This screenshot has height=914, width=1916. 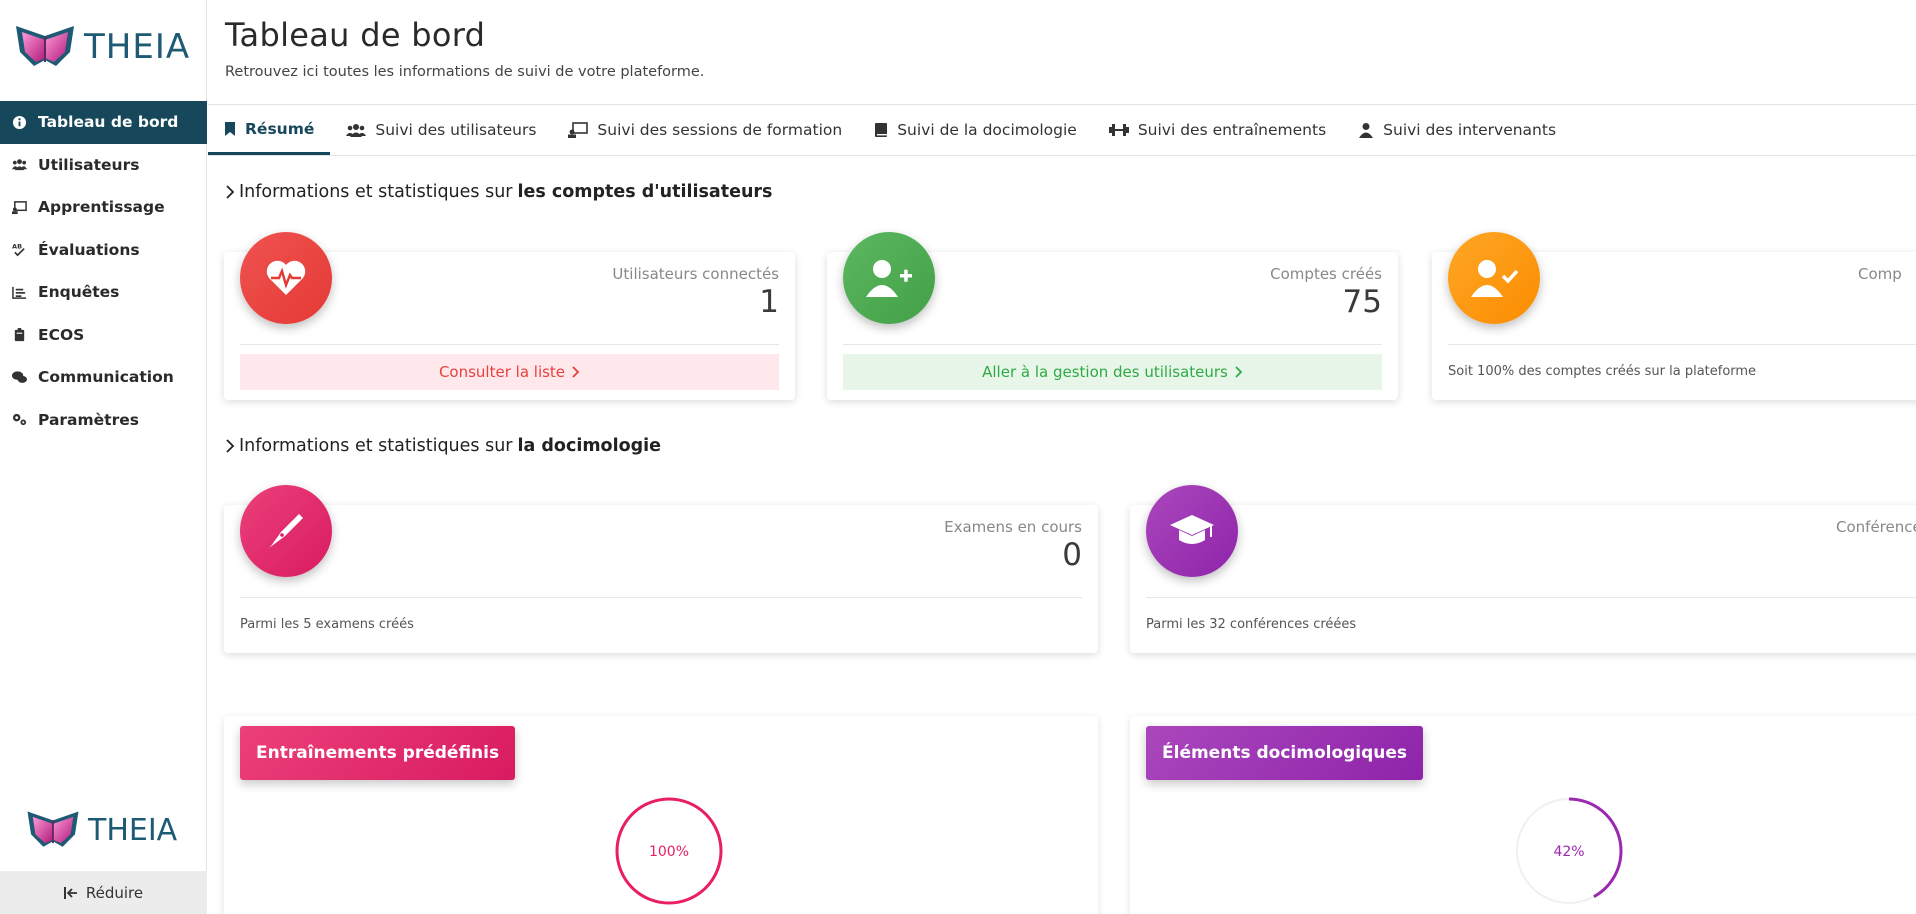 I want to click on tab-label: Suivi de la docimologie, so click(x=987, y=130).